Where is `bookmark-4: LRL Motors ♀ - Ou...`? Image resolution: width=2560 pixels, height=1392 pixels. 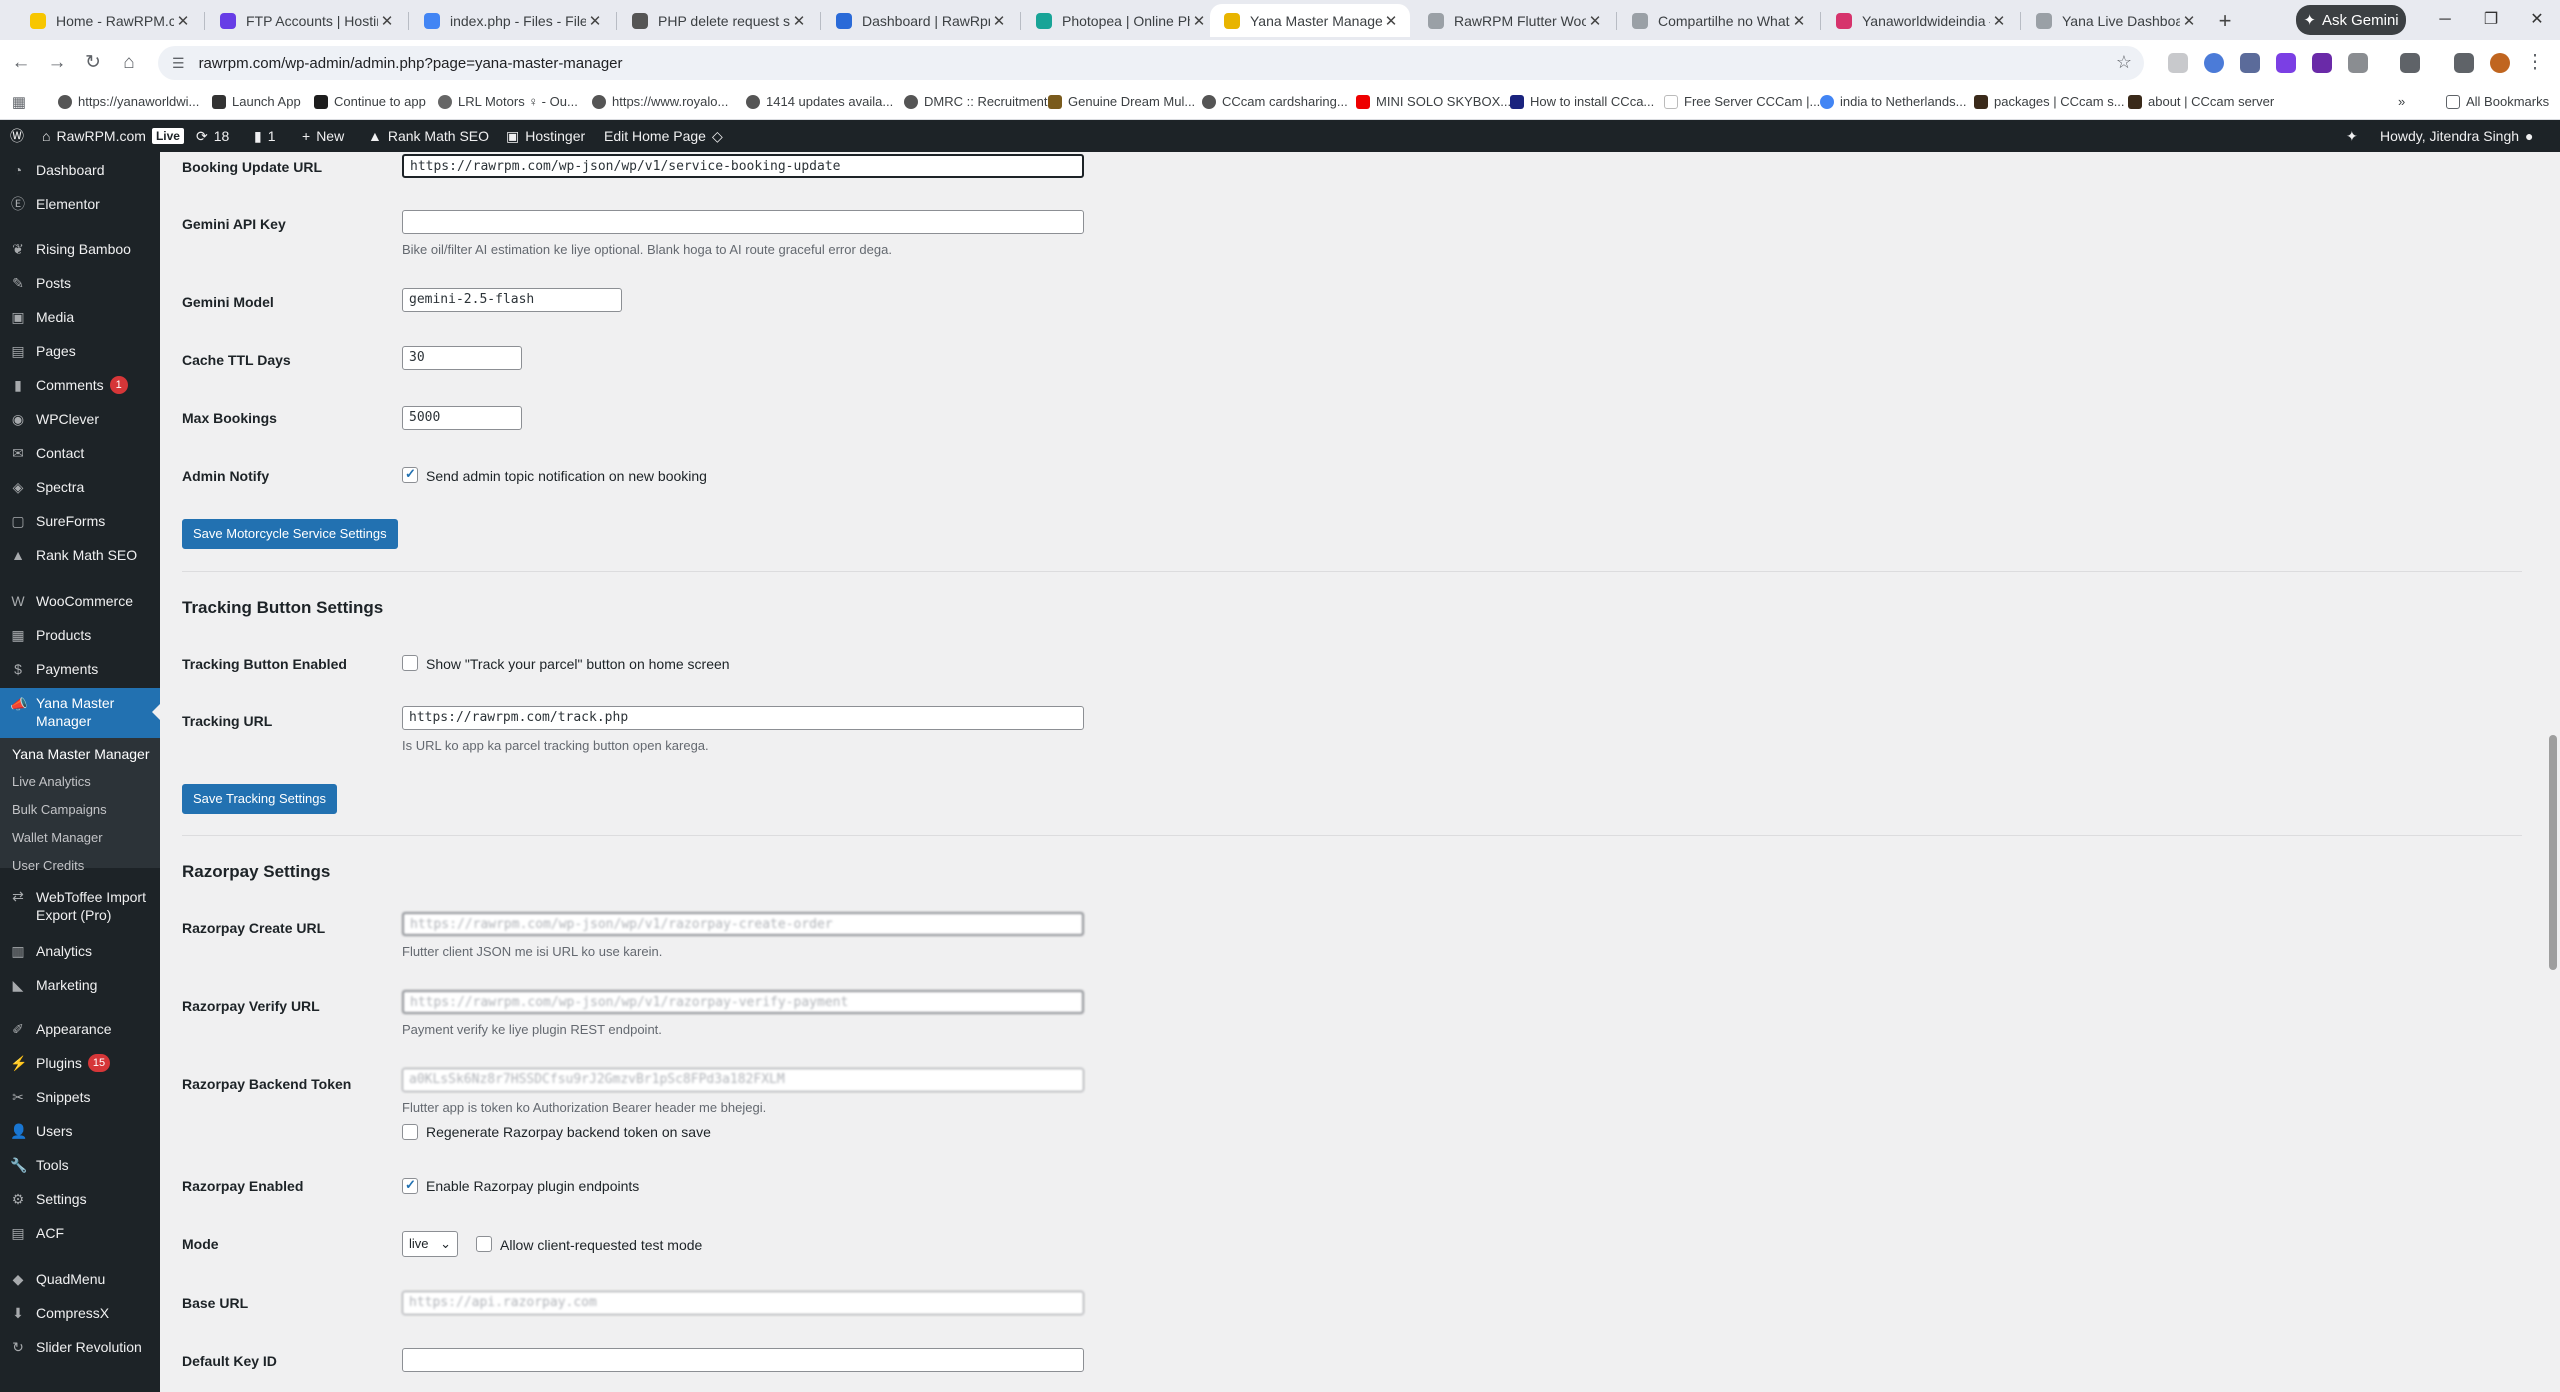
bookmark-4: LRL Motors ♀ - Ou... is located at coordinates (508, 101).